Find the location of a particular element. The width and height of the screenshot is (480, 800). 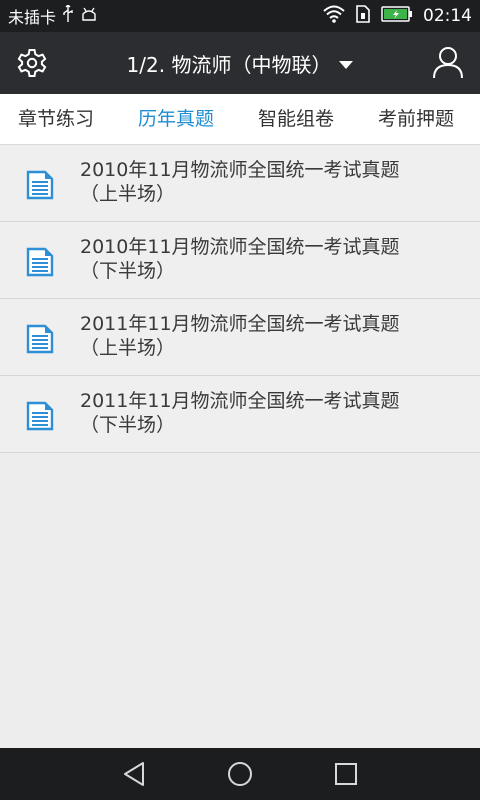

list-item: 2010年11月物流师全国统一考试真题 （上半场） is located at coordinates (240, 183).